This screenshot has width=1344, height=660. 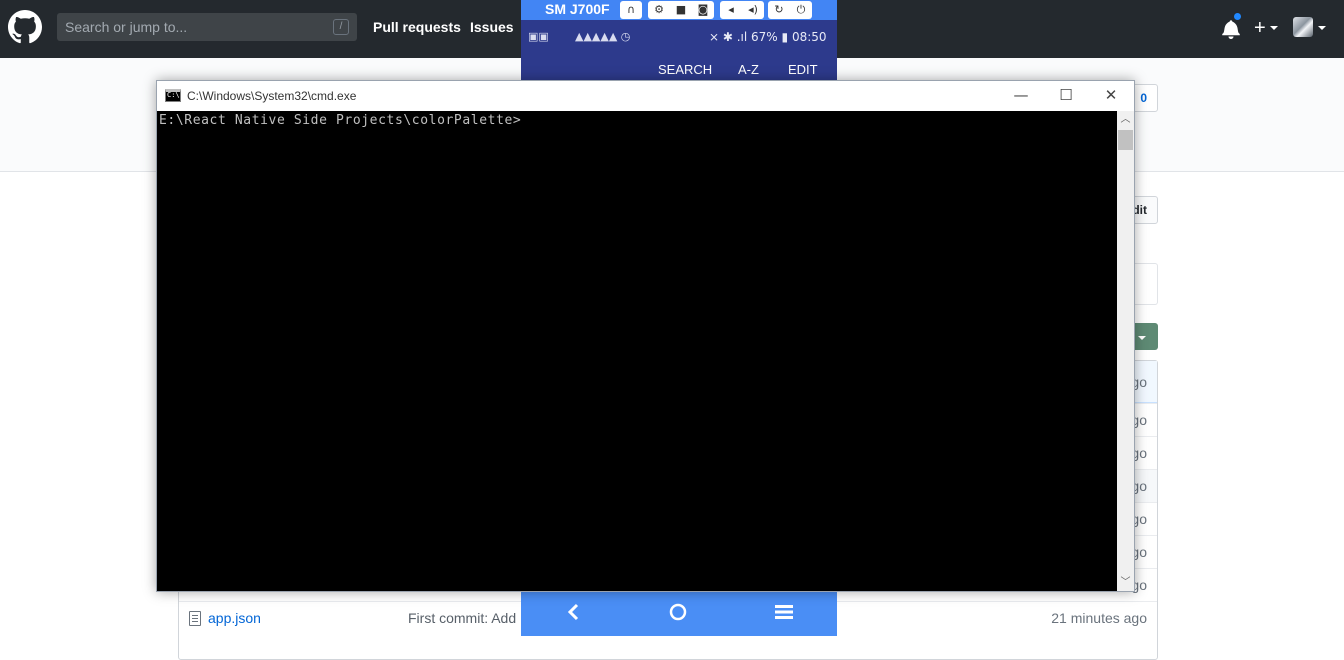 What do you see at coordinates (1231, 29) in the screenshot?
I see `notification-bell-icon` at bounding box center [1231, 29].